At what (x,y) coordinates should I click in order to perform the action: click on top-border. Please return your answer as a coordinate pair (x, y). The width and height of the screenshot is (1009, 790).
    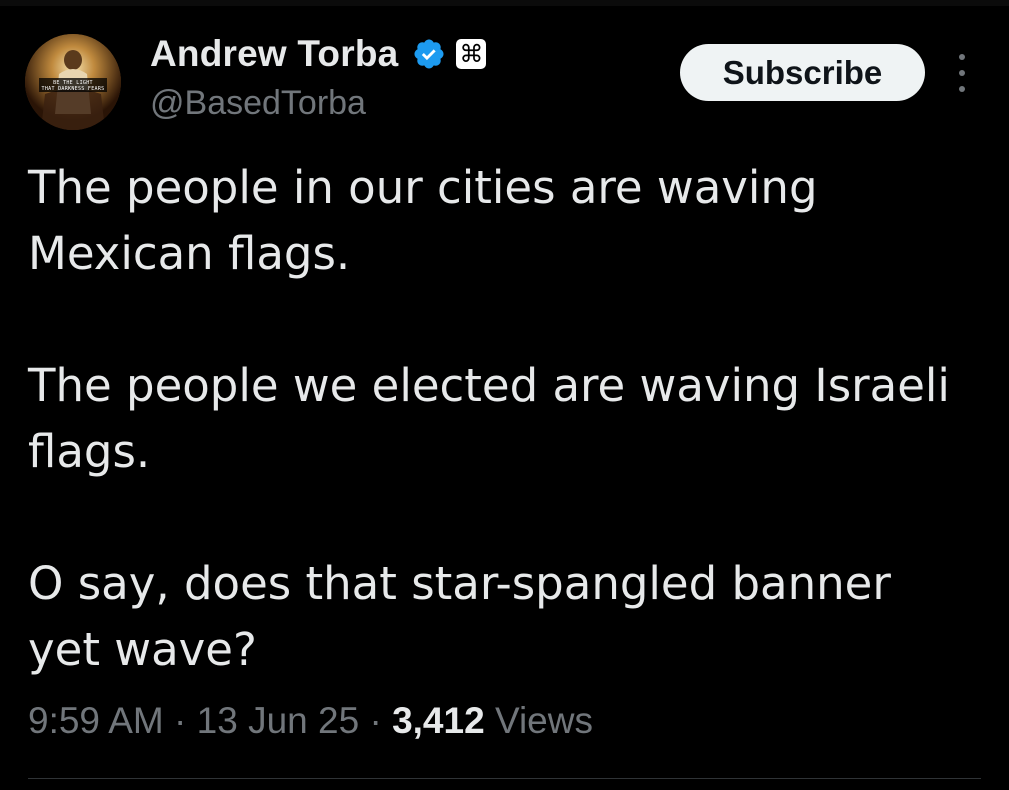
    Looking at the image, I should click on (504, 3).